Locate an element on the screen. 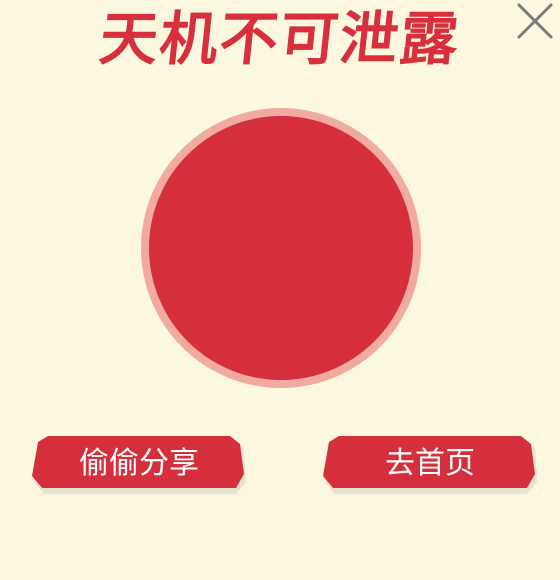 The image size is (560, 580). home-button-label: 去首页 is located at coordinates (430, 463).